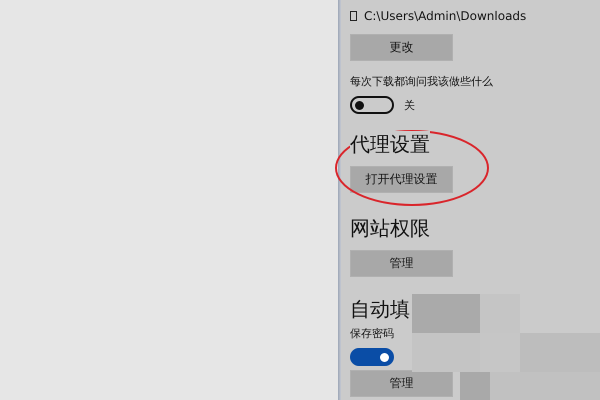 This screenshot has height=400, width=600. What do you see at coordinates (401, 179) in the screenshot?
I see `section-button: 打开代理设置` at bounding box center [401, 179].